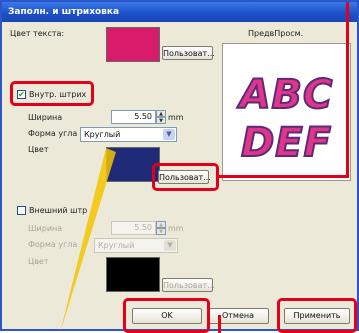  I want to click on pointer-arrow, so click(88, 240).